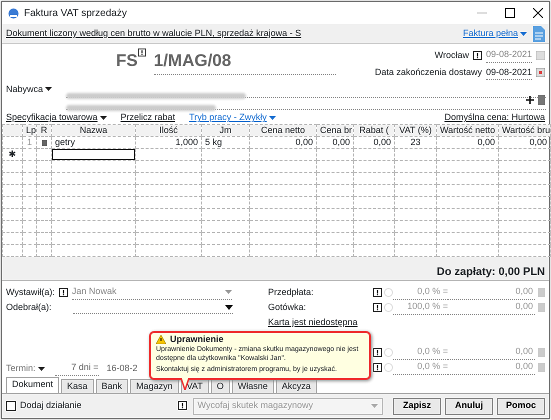 This screenshot has height=420, width=551. What do you see at coordinates (77, 386) in the screenshot?
I see `tab: Kasa` at bounding box center [77, 386].